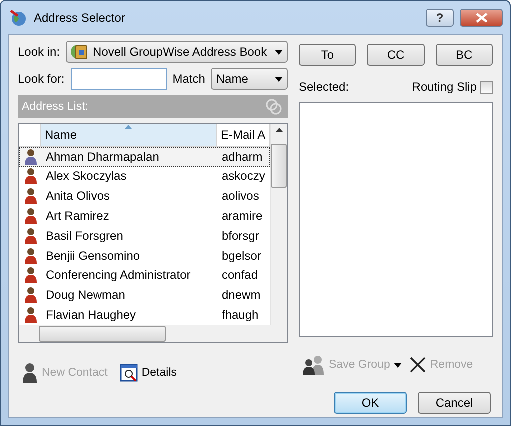  What do you see at coordinates (102, 157) in the screenshot?
I see `name-cell-text: Ahman Dharmapalan` at bounding box center [102, 157].